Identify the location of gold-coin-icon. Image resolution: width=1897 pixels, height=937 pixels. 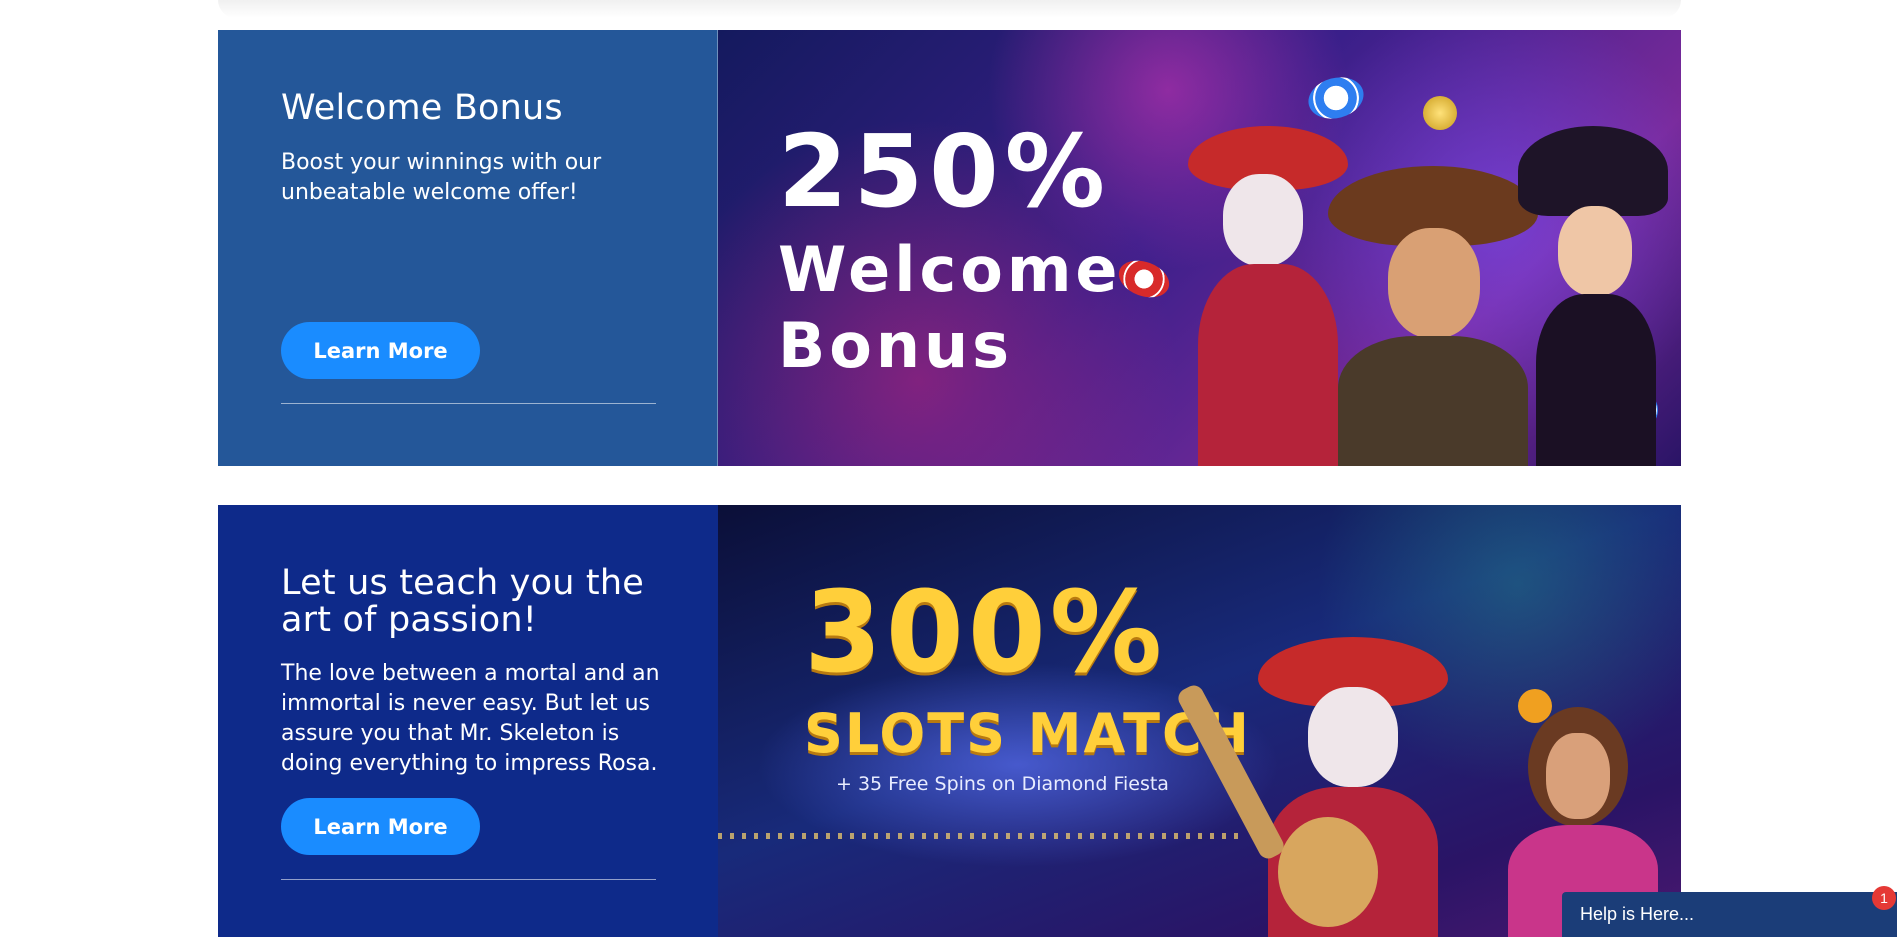
(1440, 113).